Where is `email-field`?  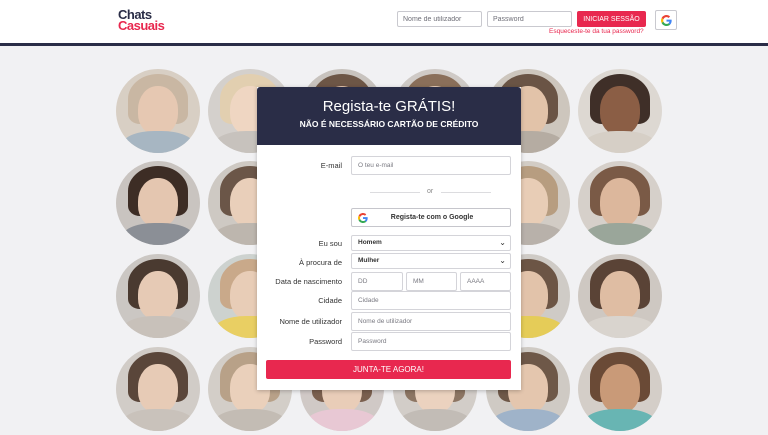
email-field is located at coordinates (431, 165).